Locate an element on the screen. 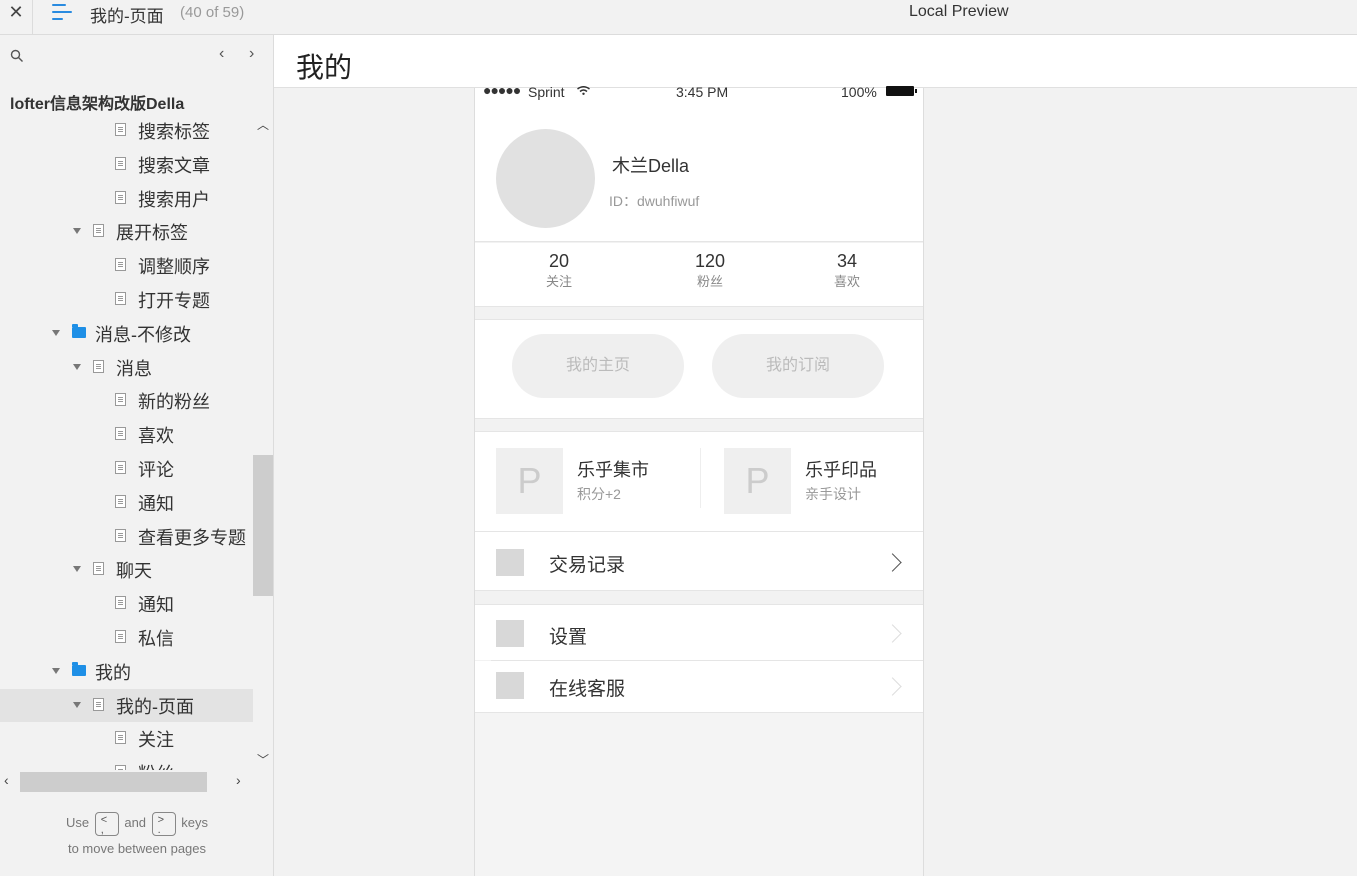 Image resolution: width=1357 pixels, height=876 pixels. tree-item-label: 调整顺序 is located at coordinates (174, 267).